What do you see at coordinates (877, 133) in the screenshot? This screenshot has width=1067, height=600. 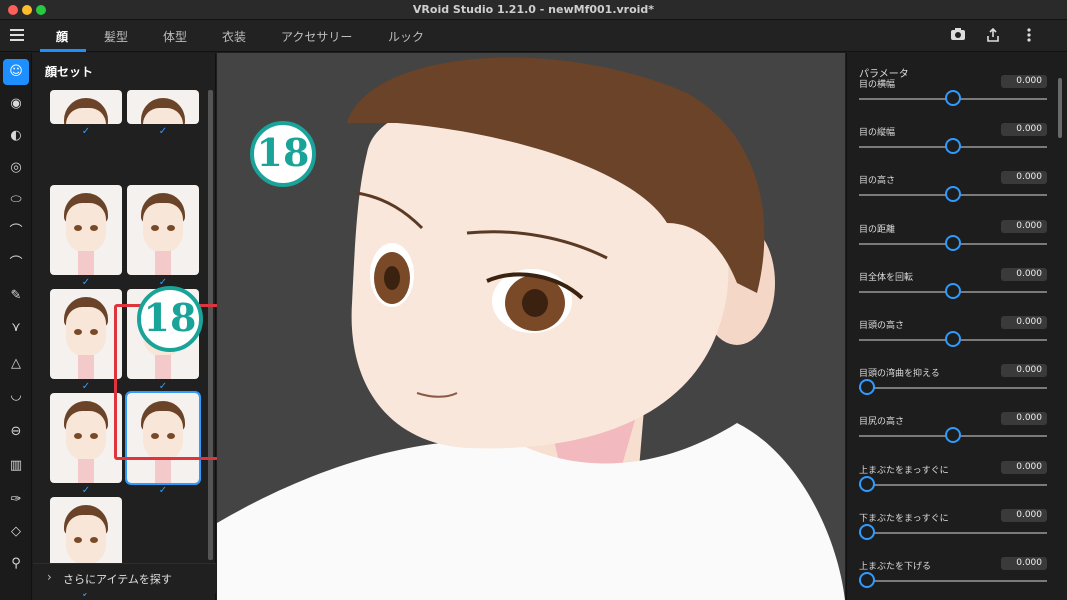 I see `param-name: 目の縦幅` at bounding box center [877, 133].